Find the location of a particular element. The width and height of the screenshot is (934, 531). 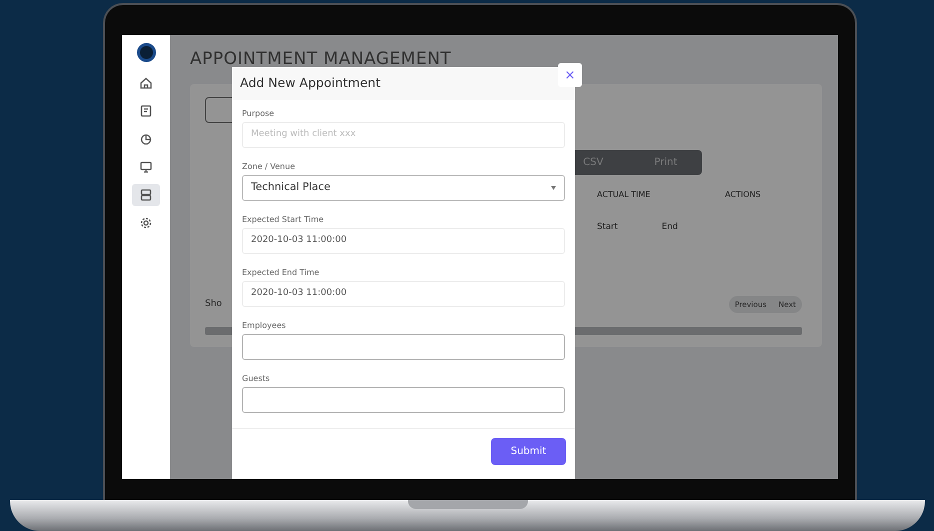

close-button: × is located at coordinates (570, 75).